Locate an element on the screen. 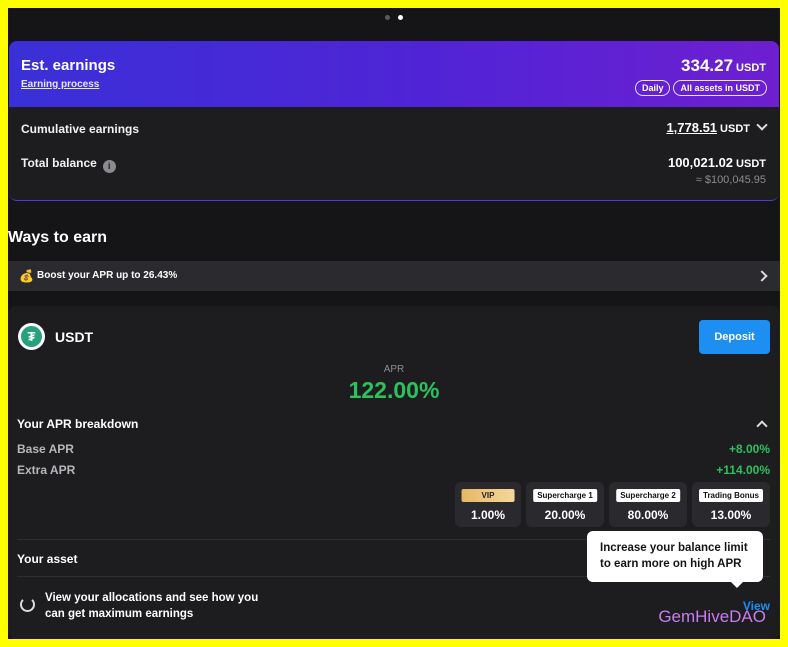 The width and height of the screenshot is (788, 647). tier-tag: Supercharge 2 is located at coordinates (648, 495).